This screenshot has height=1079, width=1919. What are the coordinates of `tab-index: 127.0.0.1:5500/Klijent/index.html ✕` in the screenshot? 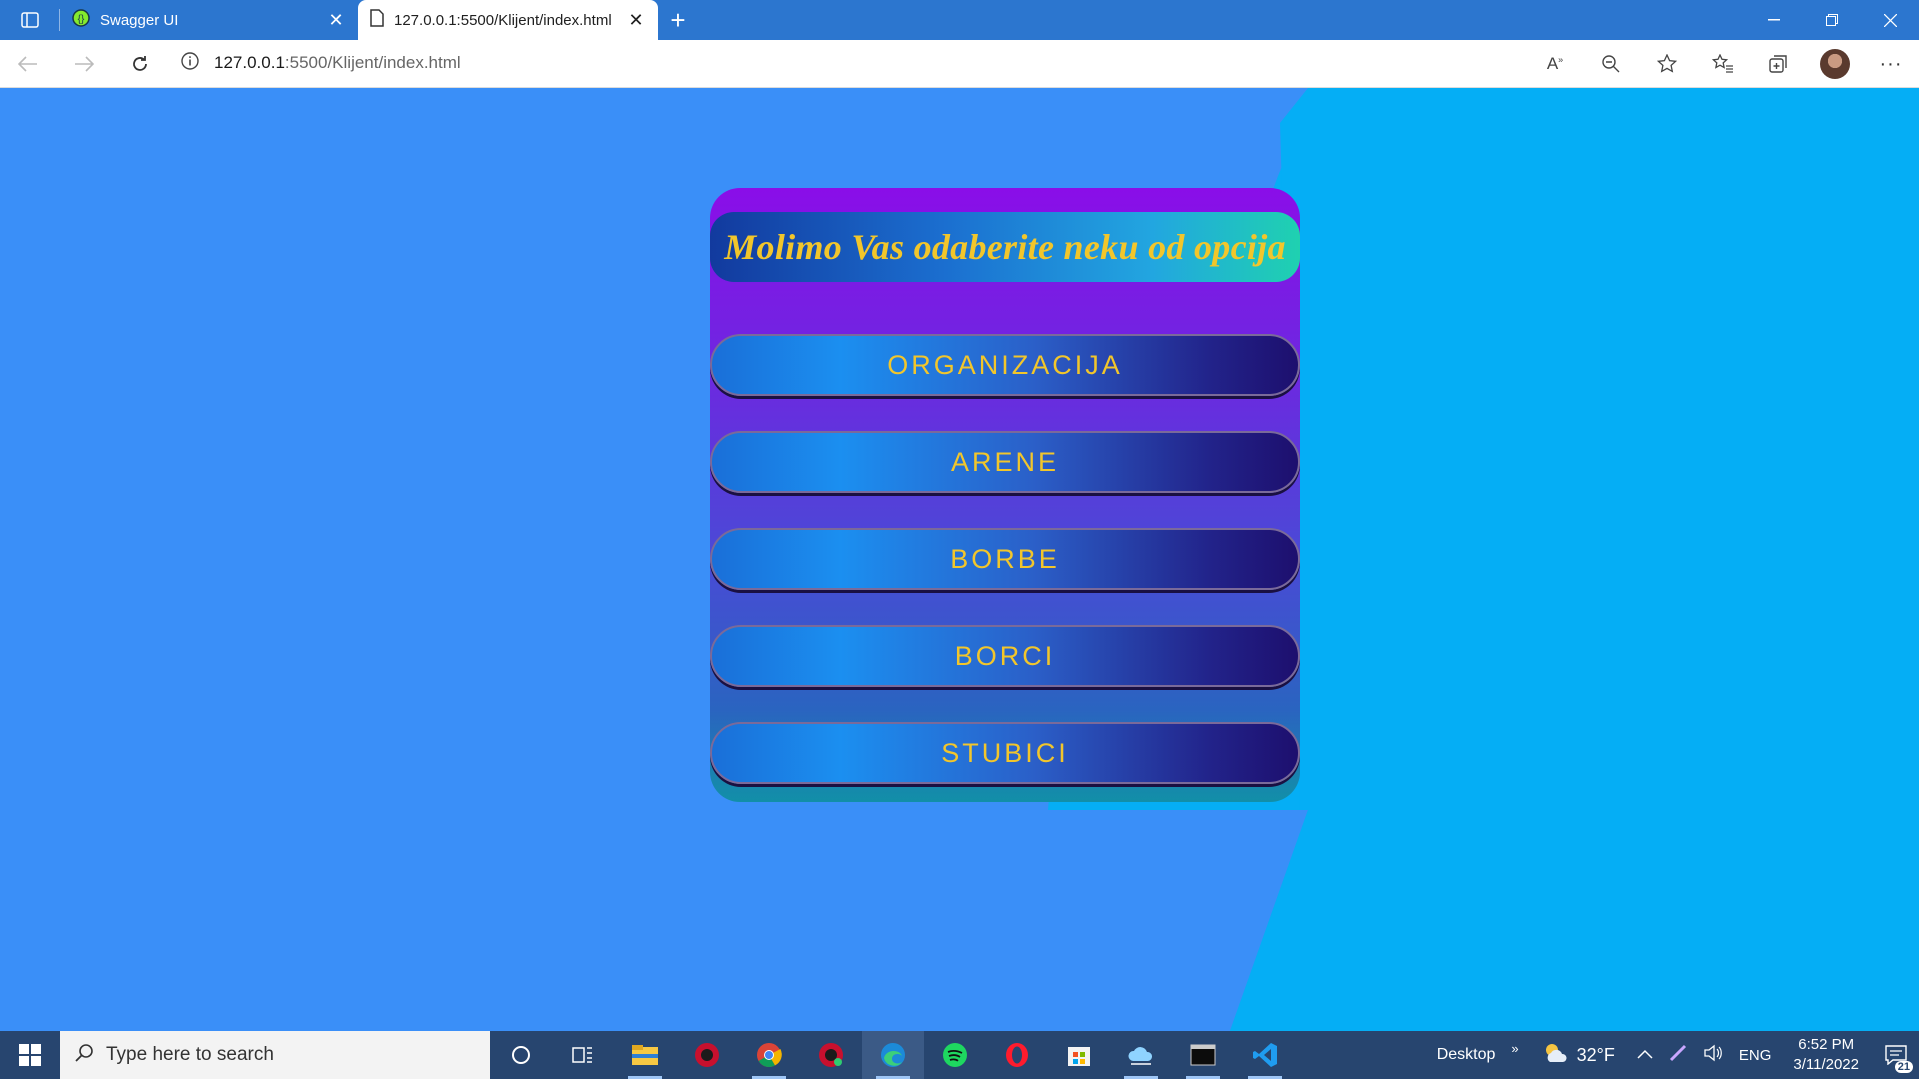 It's located at (508, 20).